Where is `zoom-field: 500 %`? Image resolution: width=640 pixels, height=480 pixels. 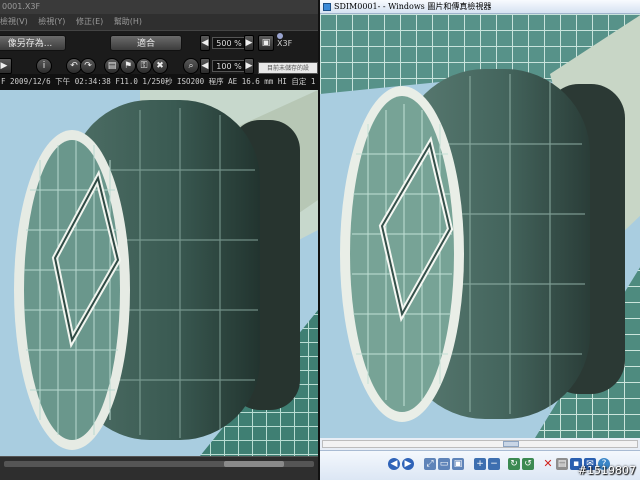
zoom-field: 500 % is located at coordinates (229, 43).